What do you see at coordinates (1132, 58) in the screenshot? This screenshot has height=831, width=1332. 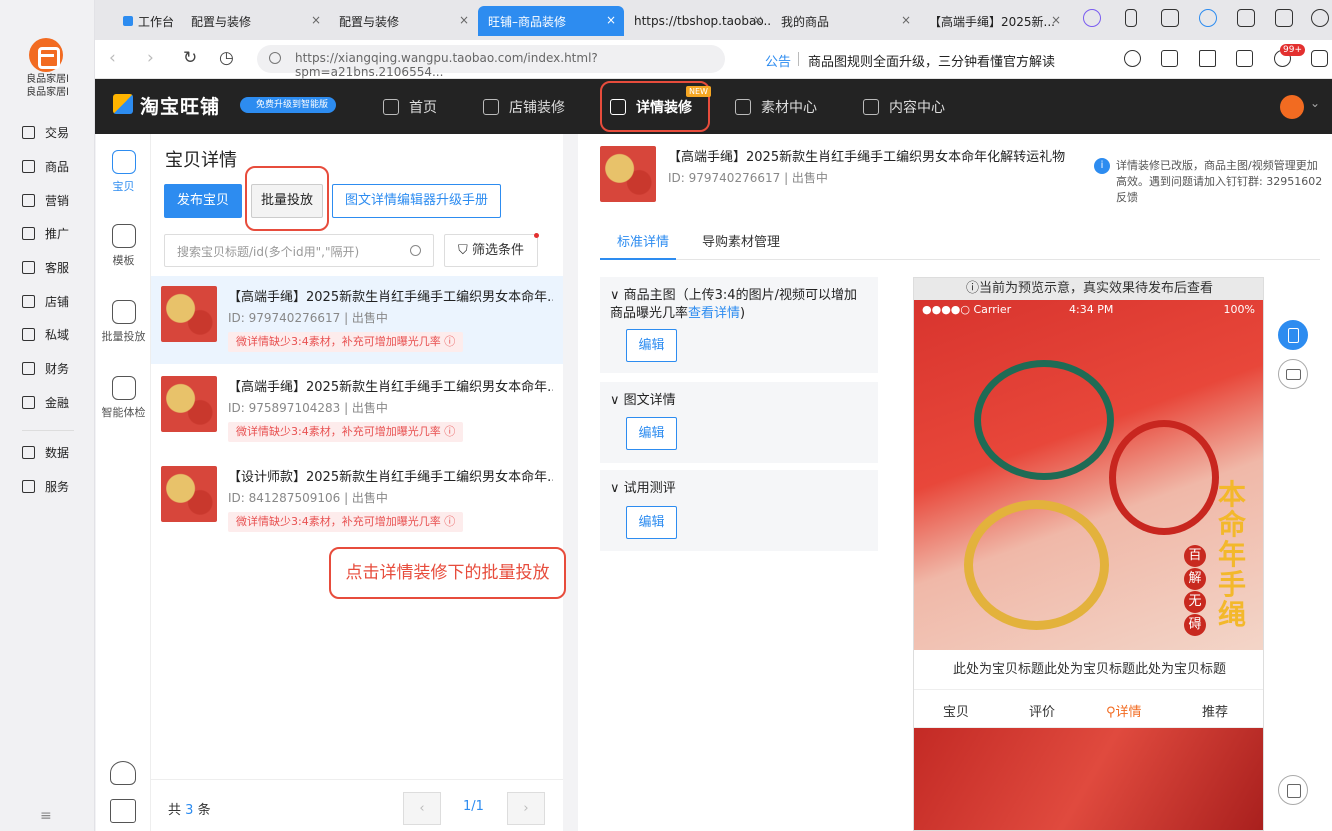 I see `refresh-icon` at bounding box center [1132, 58].